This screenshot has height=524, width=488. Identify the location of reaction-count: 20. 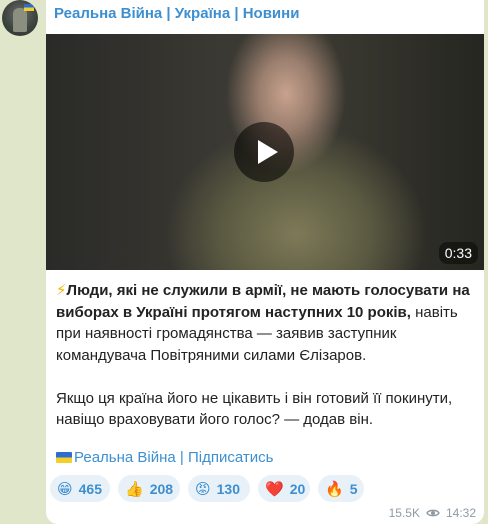
(297, 488).